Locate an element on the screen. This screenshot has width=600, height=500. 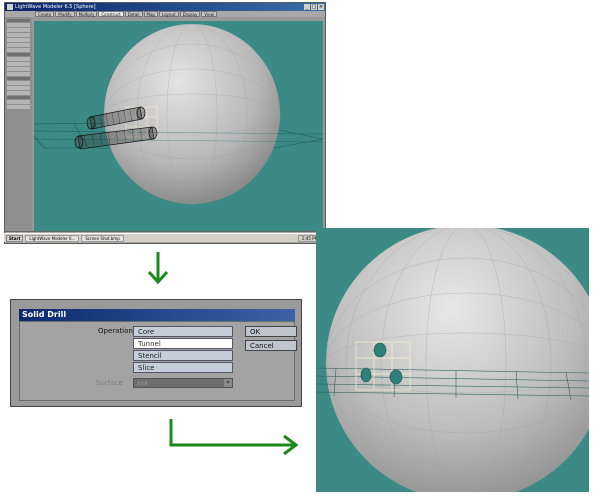
operation-stencil: Stencil is located at coordinates (183, 355).